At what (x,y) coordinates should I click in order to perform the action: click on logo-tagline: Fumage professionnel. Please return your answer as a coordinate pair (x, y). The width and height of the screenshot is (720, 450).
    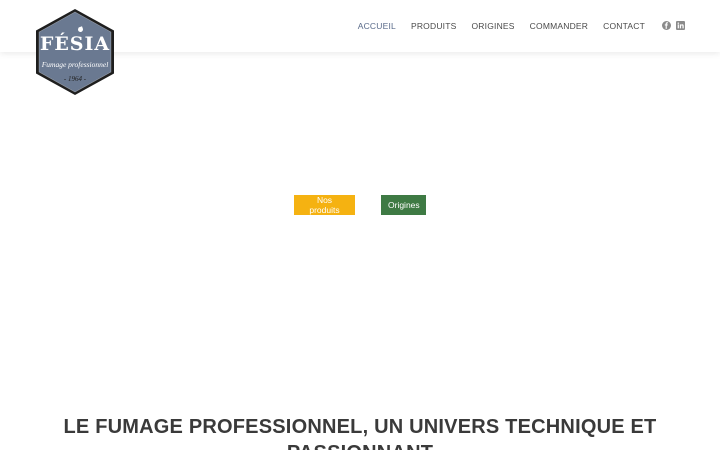
    Looking at the image, I should click on (75, 64).